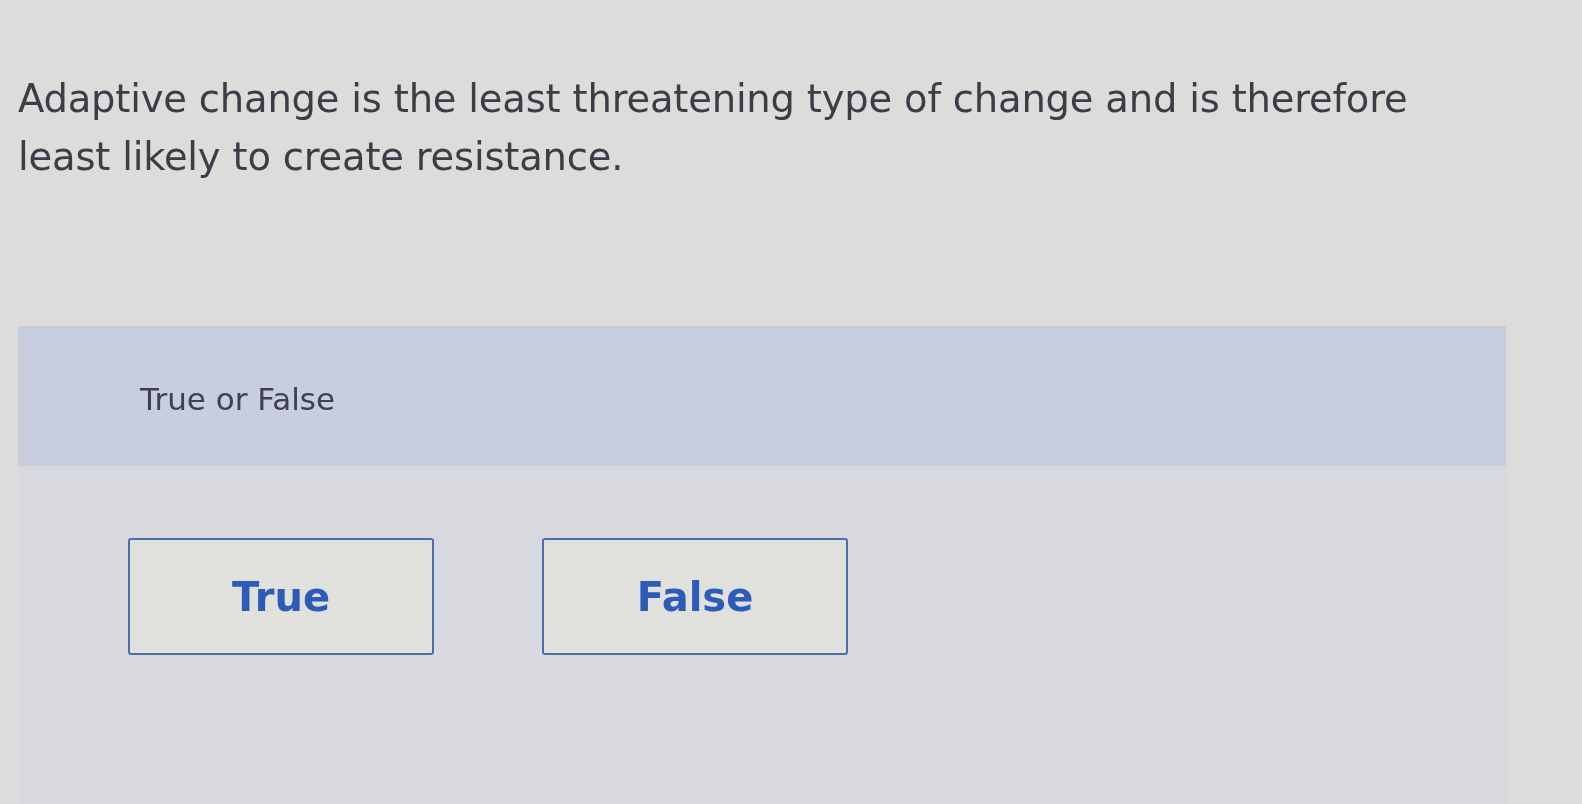 Image resolution: width=1582 pixels, height=804 pixels. Describe the element at coordinates (713, 128) in the screenshot. I see `question-text: Adaptive change is the least threatening type of change and is therefore least likely to create resistance.` at that location.